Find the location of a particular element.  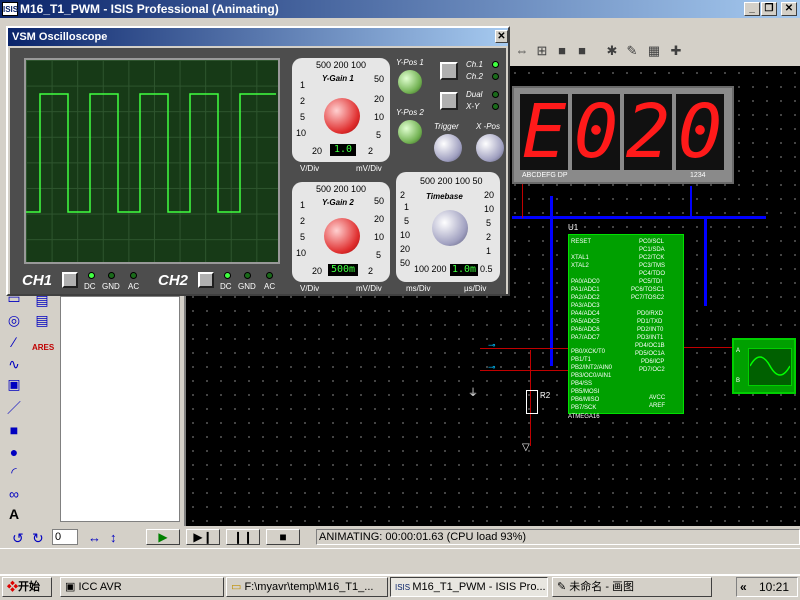

scope-input-a: A is located at coordinates (738, 351).